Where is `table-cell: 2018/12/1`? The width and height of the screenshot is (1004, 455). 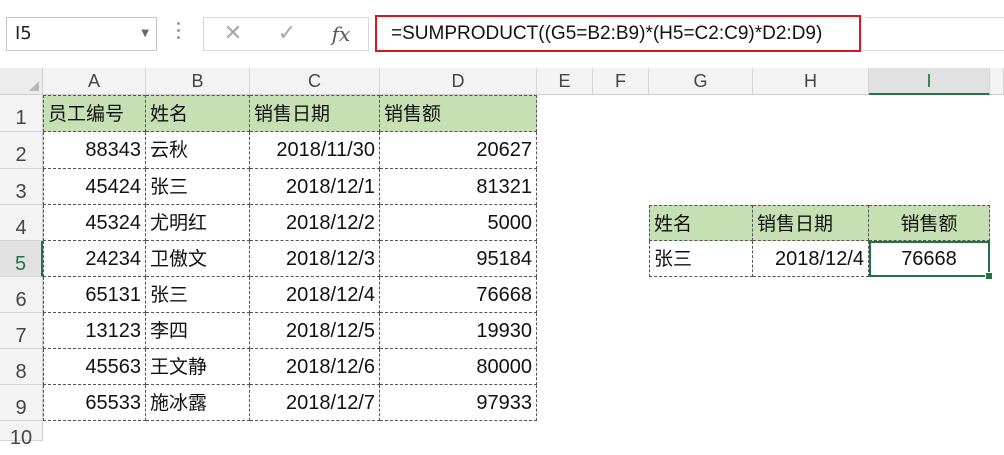 table-cell: 2018/12/1 is located at coordinates (315, 187).